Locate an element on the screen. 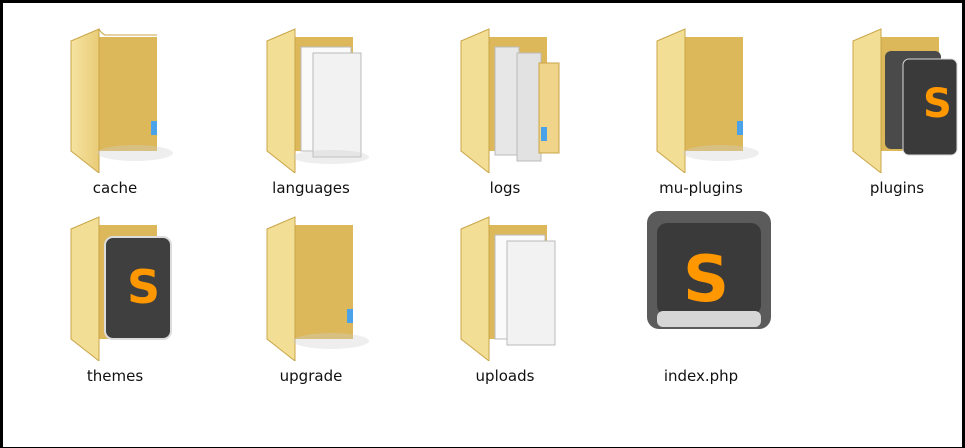  folder-label: logs is located at coordinates (505, 188).